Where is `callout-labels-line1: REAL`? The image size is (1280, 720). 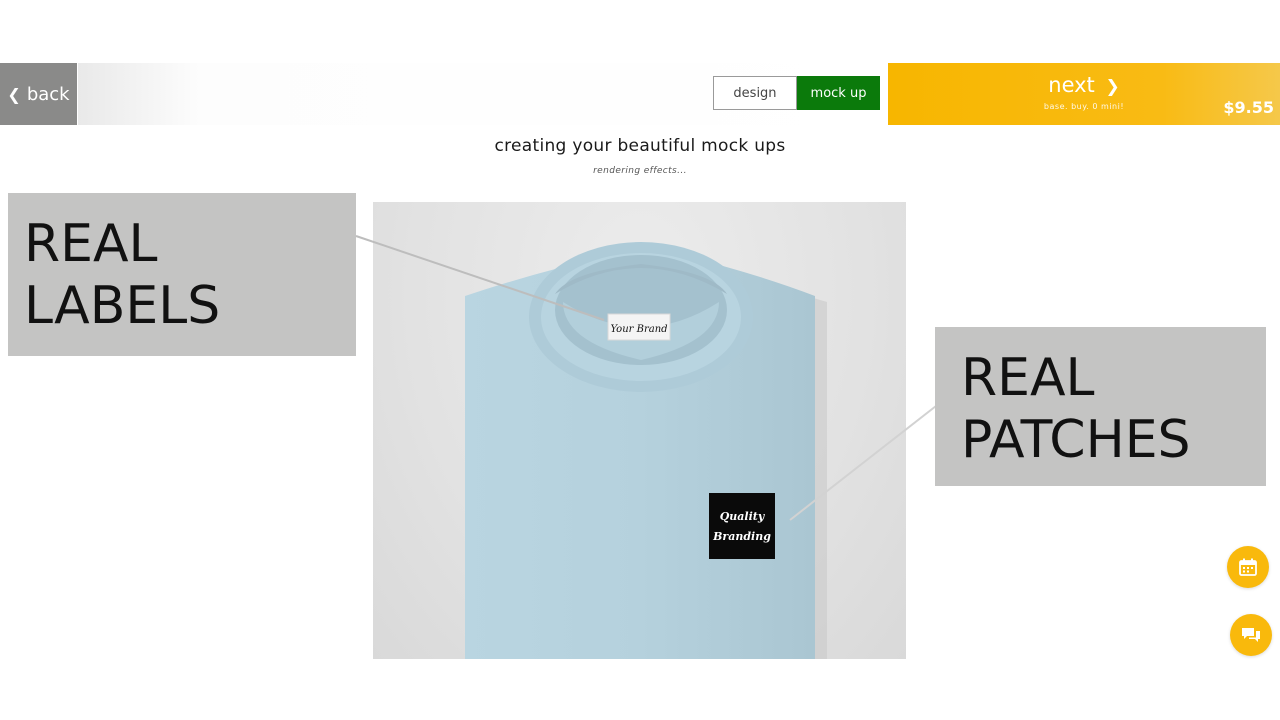
callout-labels-line1: REAL is located at coordinates (91, 244).